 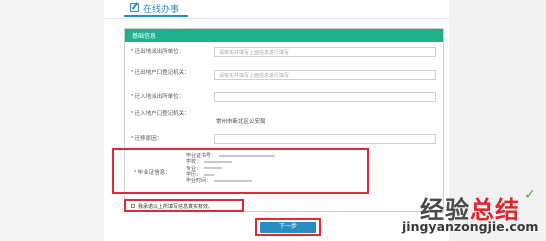 What do you see at coordinates (134, 7) in the screenshot?
I see `edit-icon` at bounding box center [134, 7].